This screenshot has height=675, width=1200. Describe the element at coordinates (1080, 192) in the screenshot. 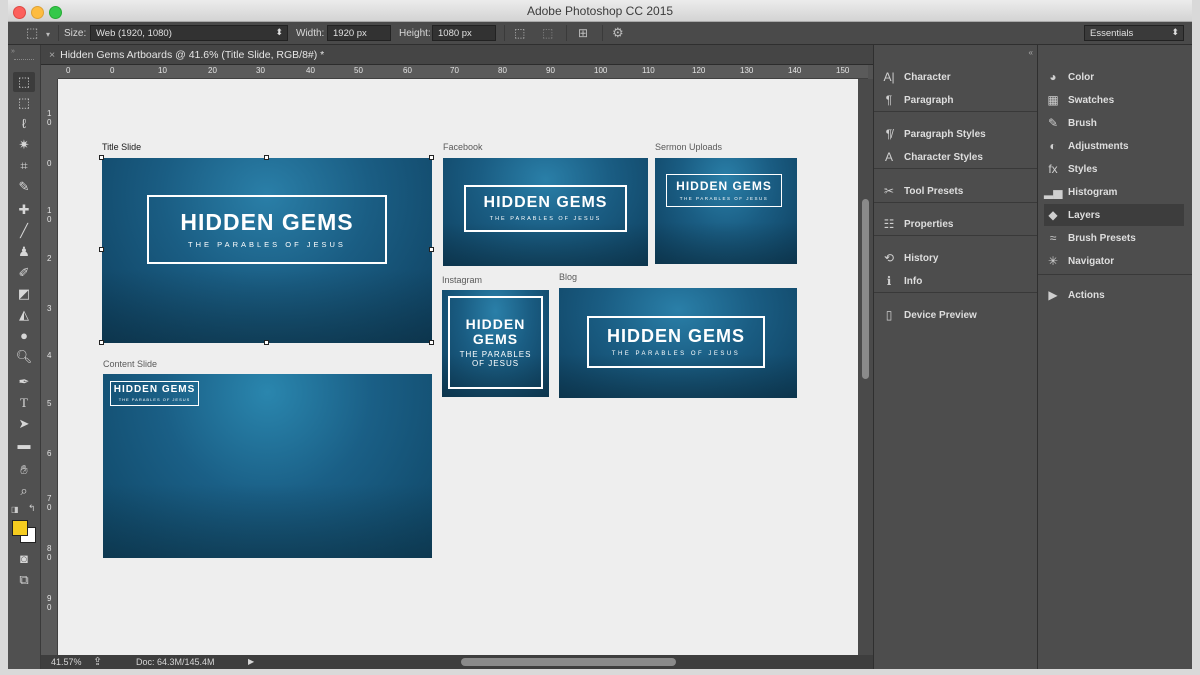

I see `panel-item-histogram: ▂▅ Histogram` at that location.